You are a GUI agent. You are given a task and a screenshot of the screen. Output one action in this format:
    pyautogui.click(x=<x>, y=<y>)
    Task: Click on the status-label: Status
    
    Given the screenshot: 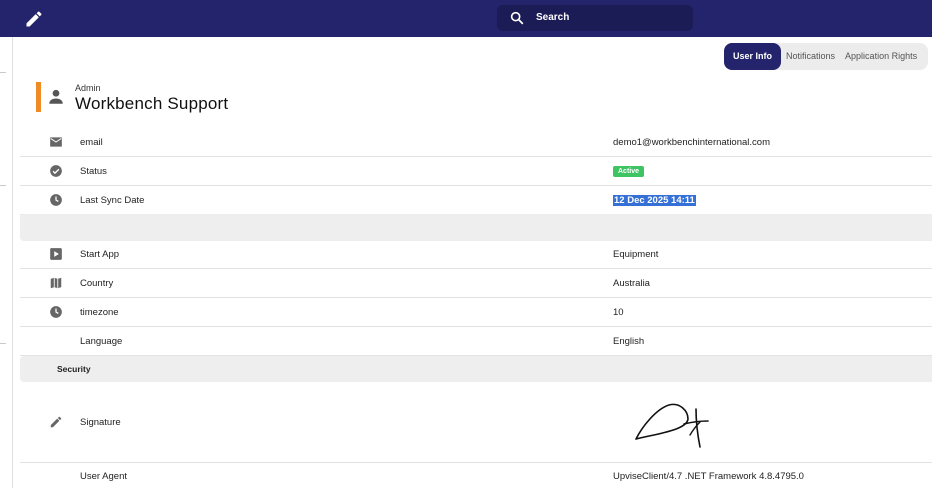 What is the action you would take?
    pyautogui.click(x=93, y=171)
    